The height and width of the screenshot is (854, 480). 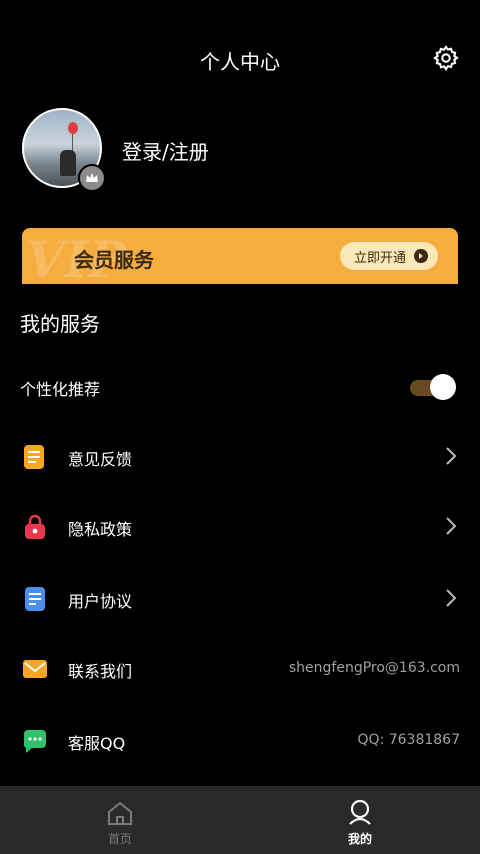 What do you see at coordinates (240, 599) in the screenshot?
I see `list-item-user-agreement: 用户协议` at bounding box center [240, 599].